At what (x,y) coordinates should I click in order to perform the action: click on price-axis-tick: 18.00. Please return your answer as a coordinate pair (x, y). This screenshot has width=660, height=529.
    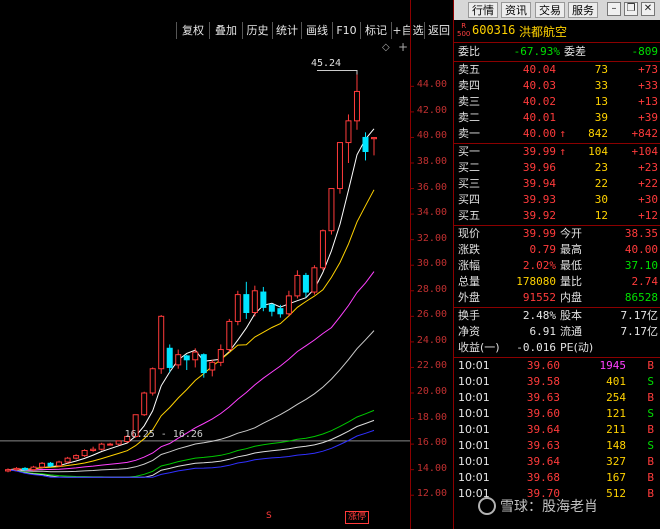
    Looking at the image, I should click on (431, 417).